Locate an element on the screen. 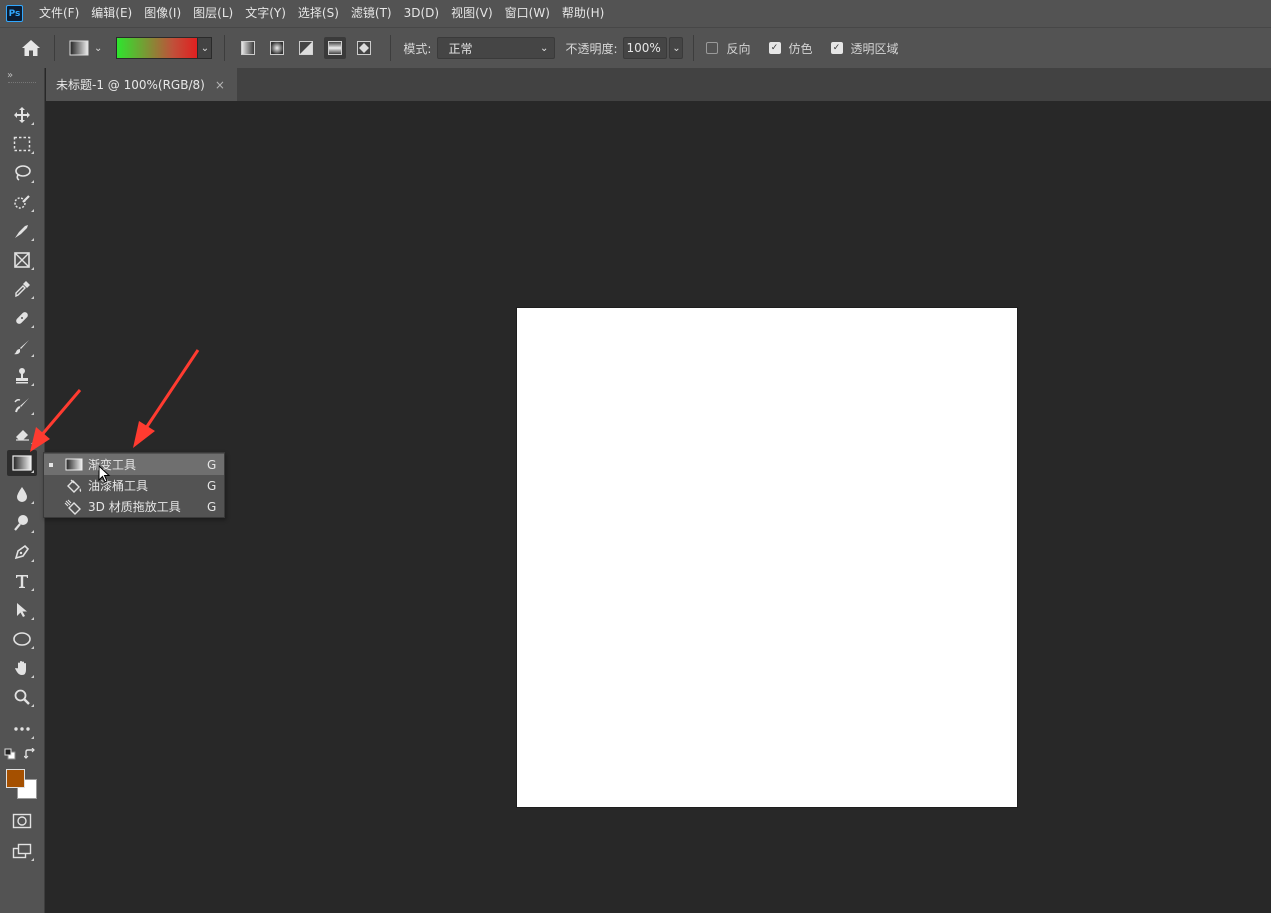 Image resolution: width=1271 pixels, height=913 pixels. dodge-icon is located at coordinates (21, 523).